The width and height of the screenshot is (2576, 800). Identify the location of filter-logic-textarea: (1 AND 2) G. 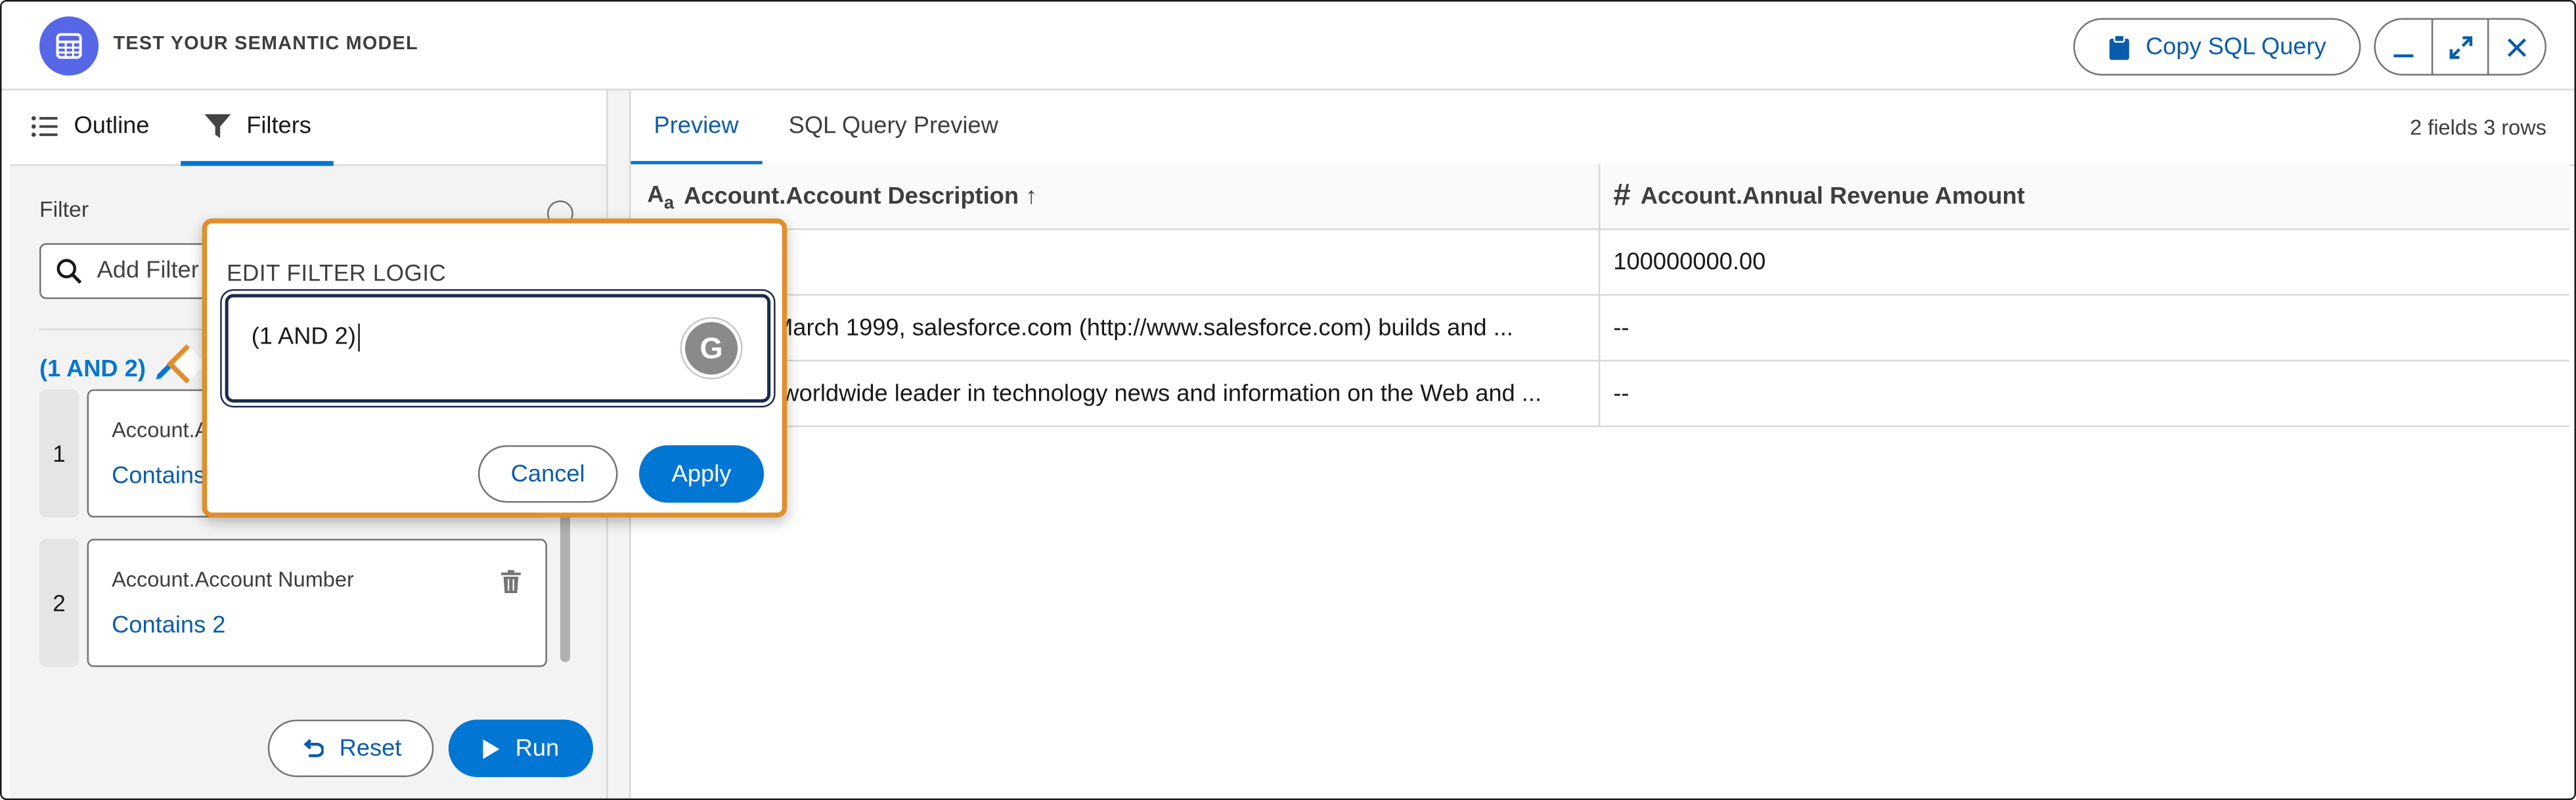
(498, 348).